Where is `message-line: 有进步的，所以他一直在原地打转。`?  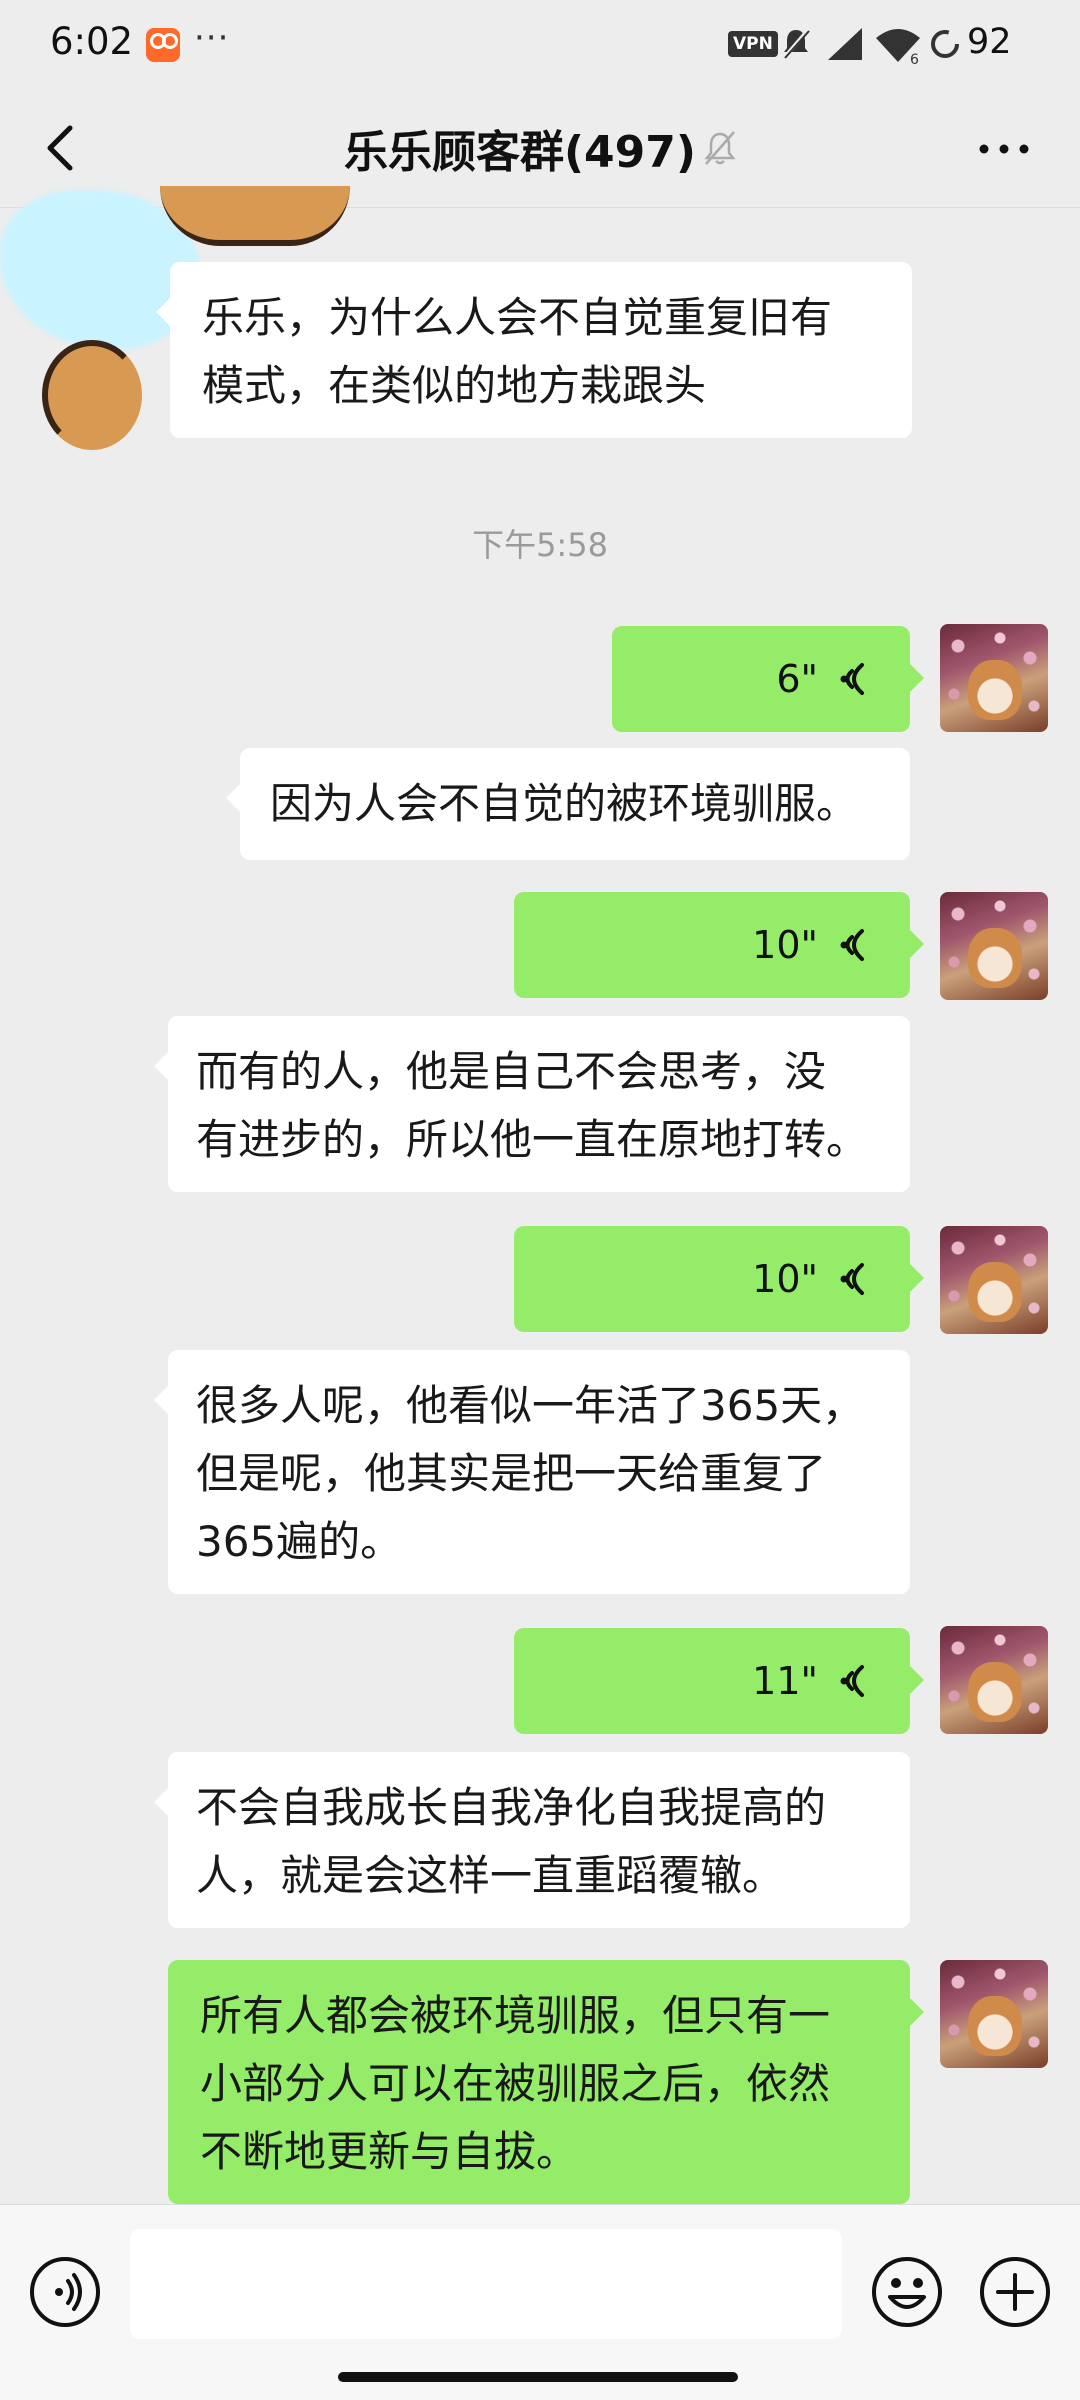
message-line: 有进步的，所以他一直在原地打转。 is located at coordinates (532, 1139).